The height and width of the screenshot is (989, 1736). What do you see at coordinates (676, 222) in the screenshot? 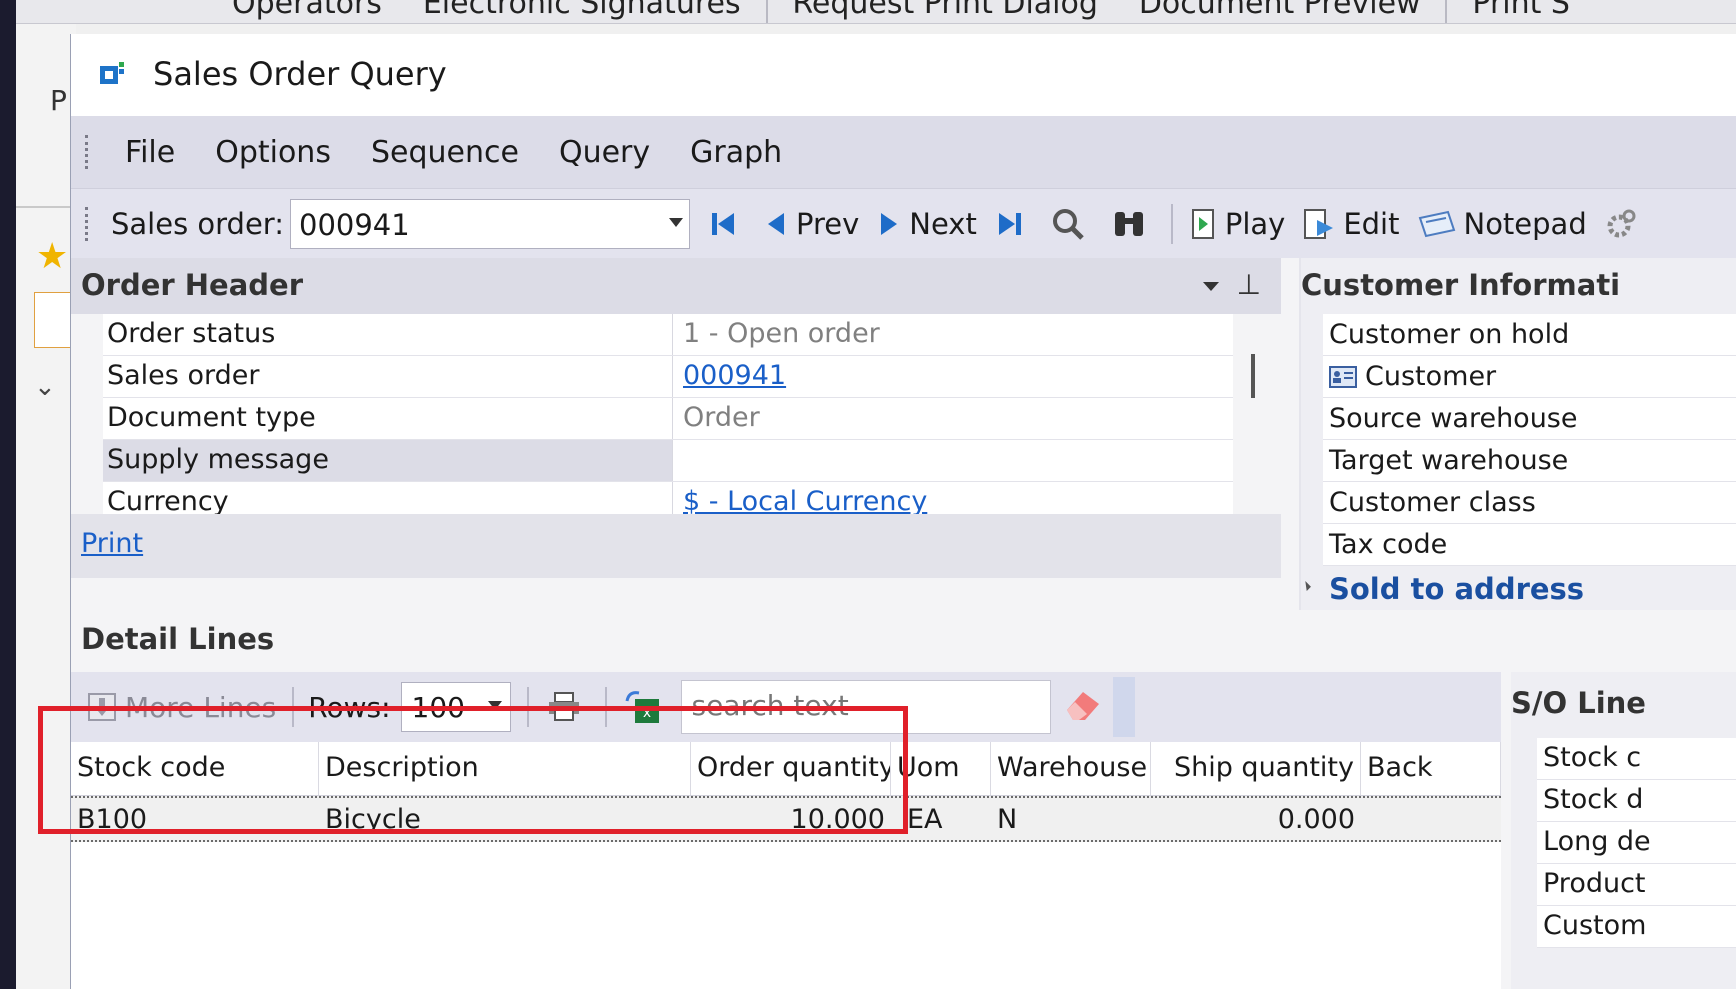
I see `dropdown-arrow-icon` at bounding box center [676, 222].